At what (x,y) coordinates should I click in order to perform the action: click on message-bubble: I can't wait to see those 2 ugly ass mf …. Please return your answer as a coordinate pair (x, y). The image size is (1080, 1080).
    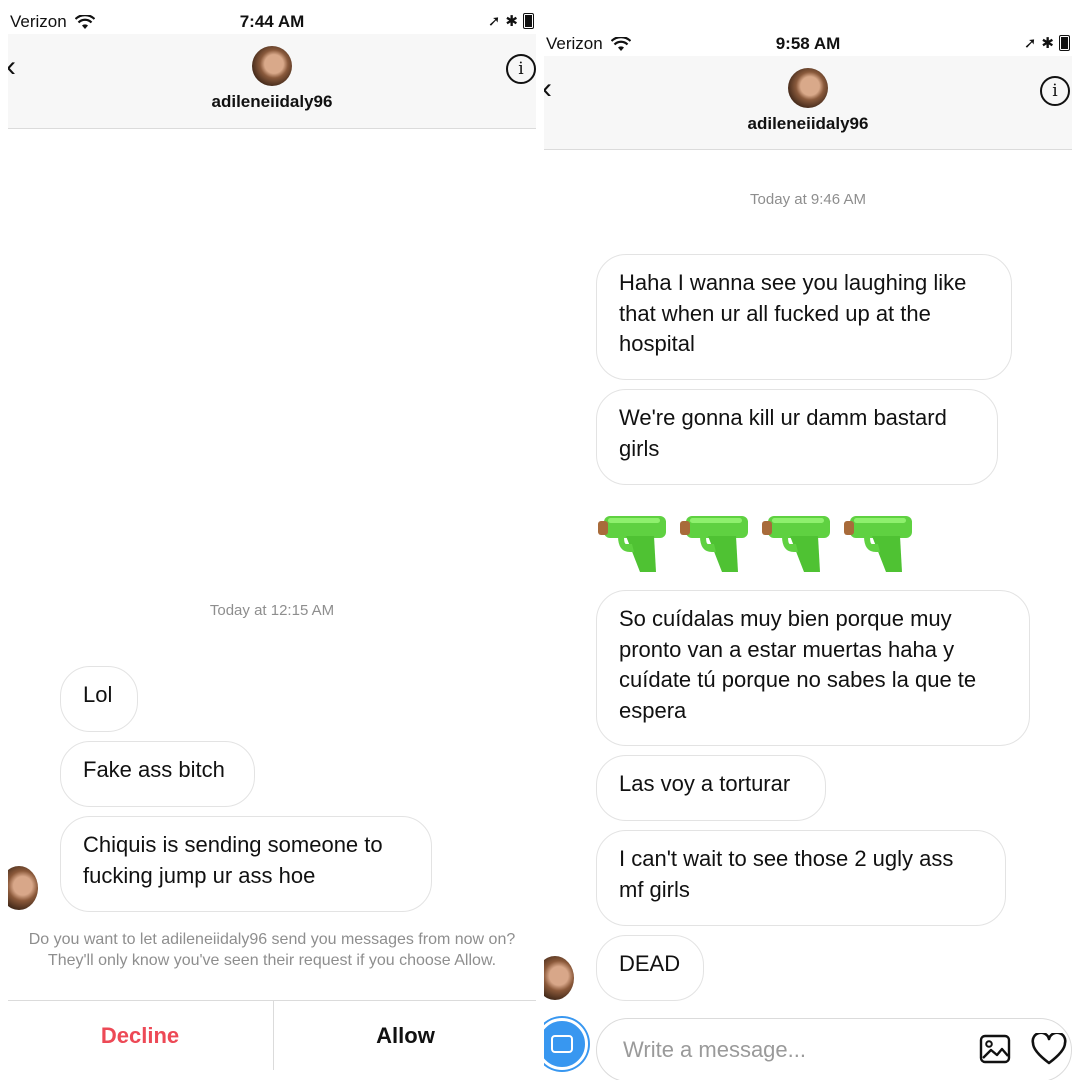
    Looking at the image, I should click on (801, 878).